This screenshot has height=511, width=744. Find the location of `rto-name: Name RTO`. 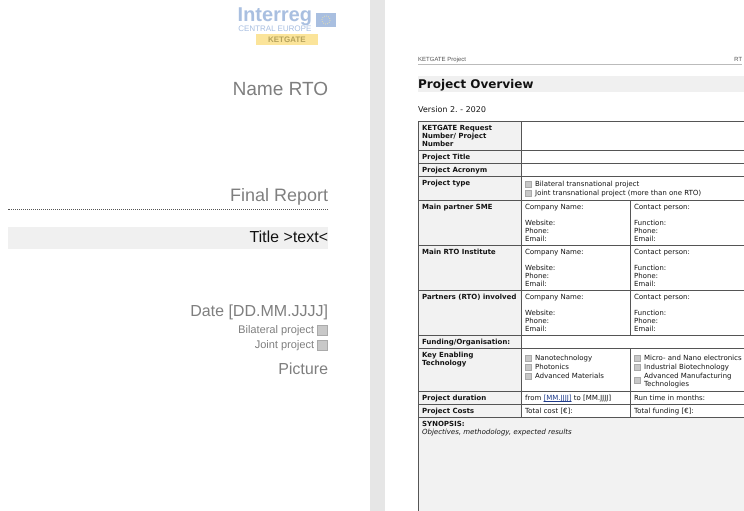

rto-name: Name RTO is located at coordinates (280, 90).